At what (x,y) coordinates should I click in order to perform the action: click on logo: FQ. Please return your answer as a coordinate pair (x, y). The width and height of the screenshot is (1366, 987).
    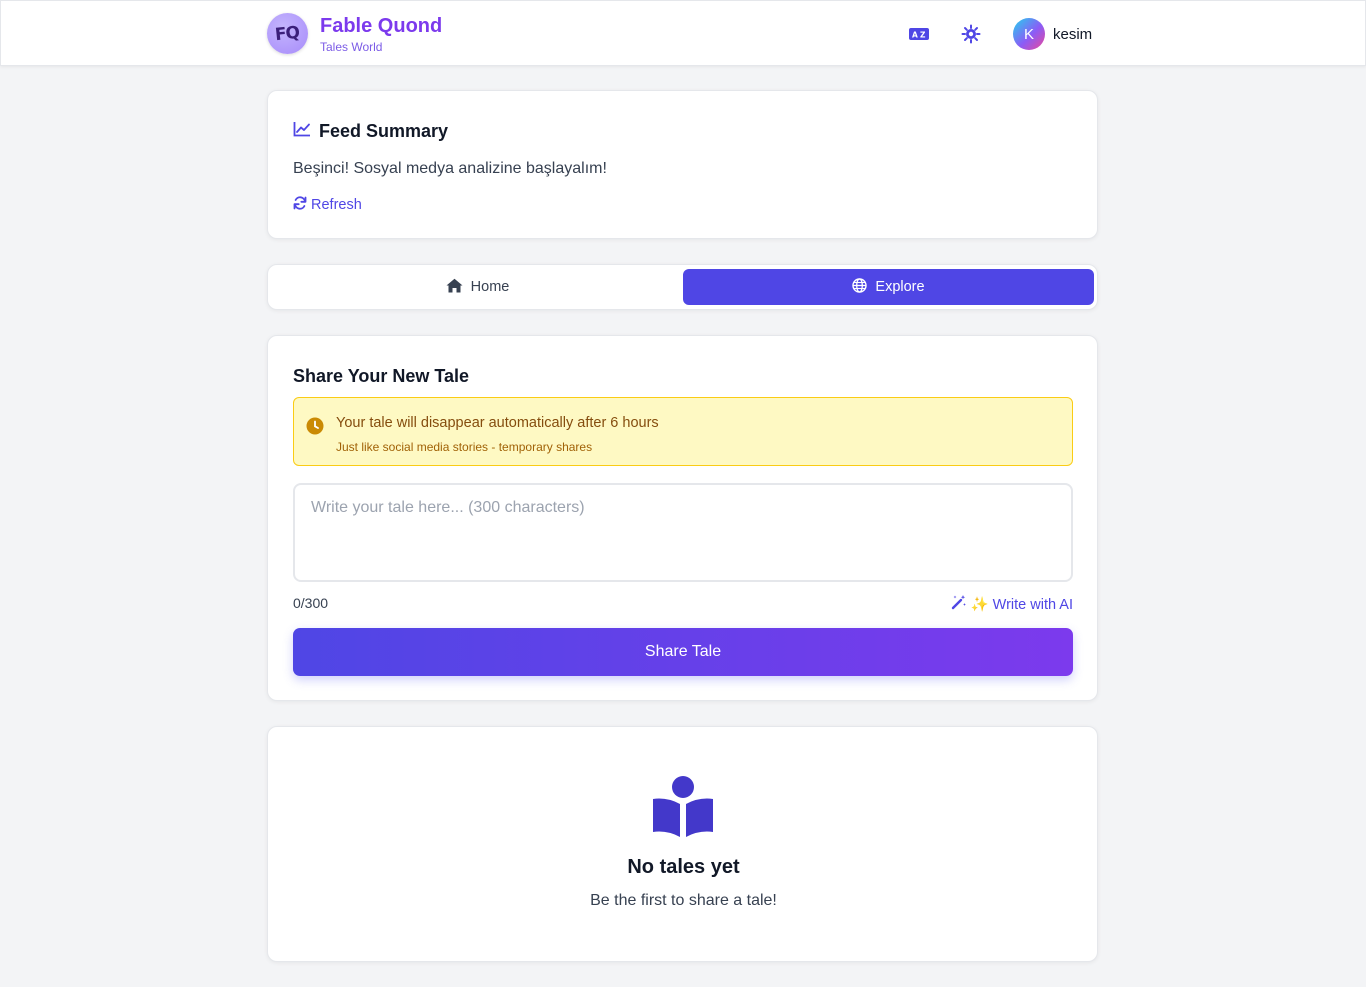
    Looking at the image, I should click on (287, 33).